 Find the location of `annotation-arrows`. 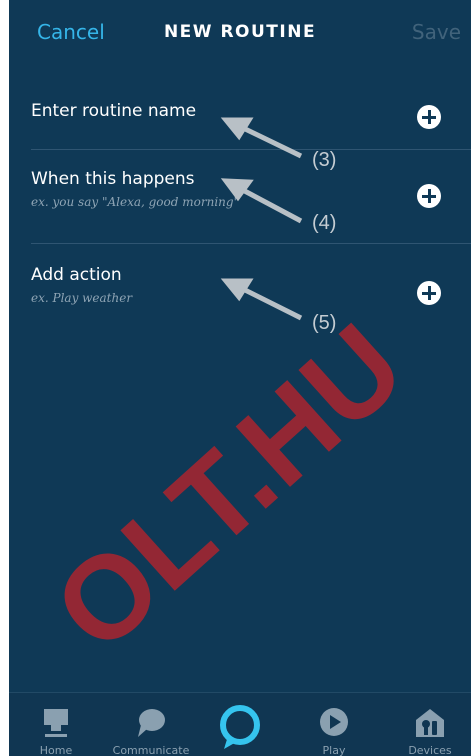

annotation-arrows is located at coordinates (261, 219).